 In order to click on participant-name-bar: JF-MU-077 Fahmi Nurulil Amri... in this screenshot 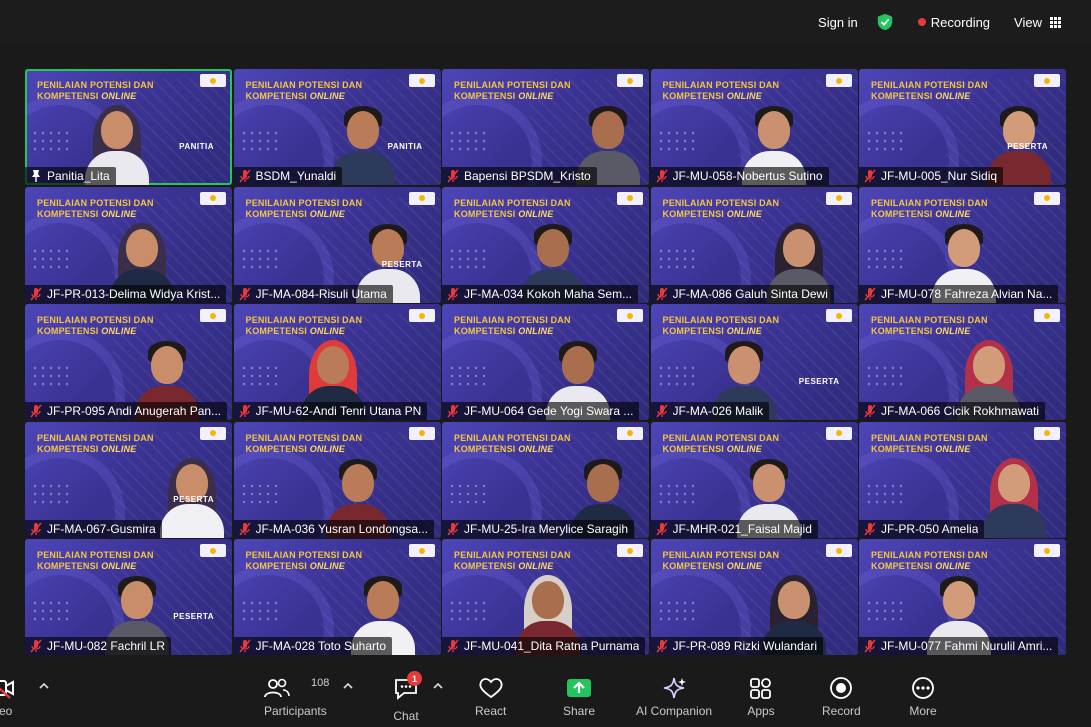, I will do `click(959, 646)`.